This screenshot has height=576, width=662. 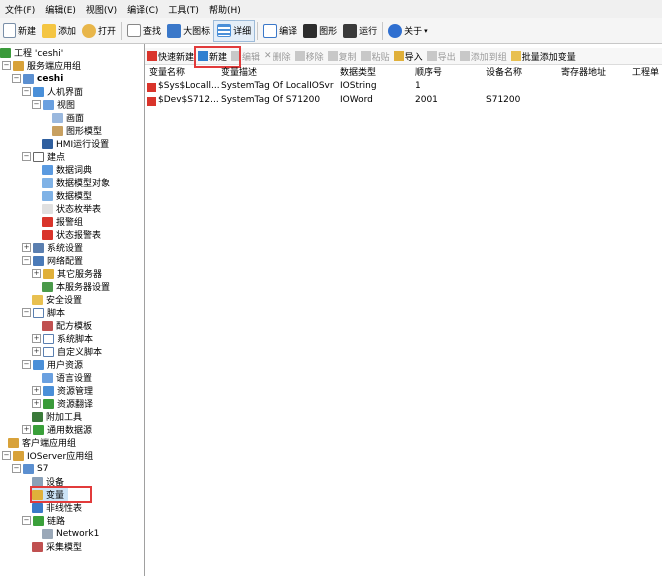 What do you see at coordinates (43, 520) in the screenshot?
I see `tree-item-link: − 链路` at bounding box center [43, 520].